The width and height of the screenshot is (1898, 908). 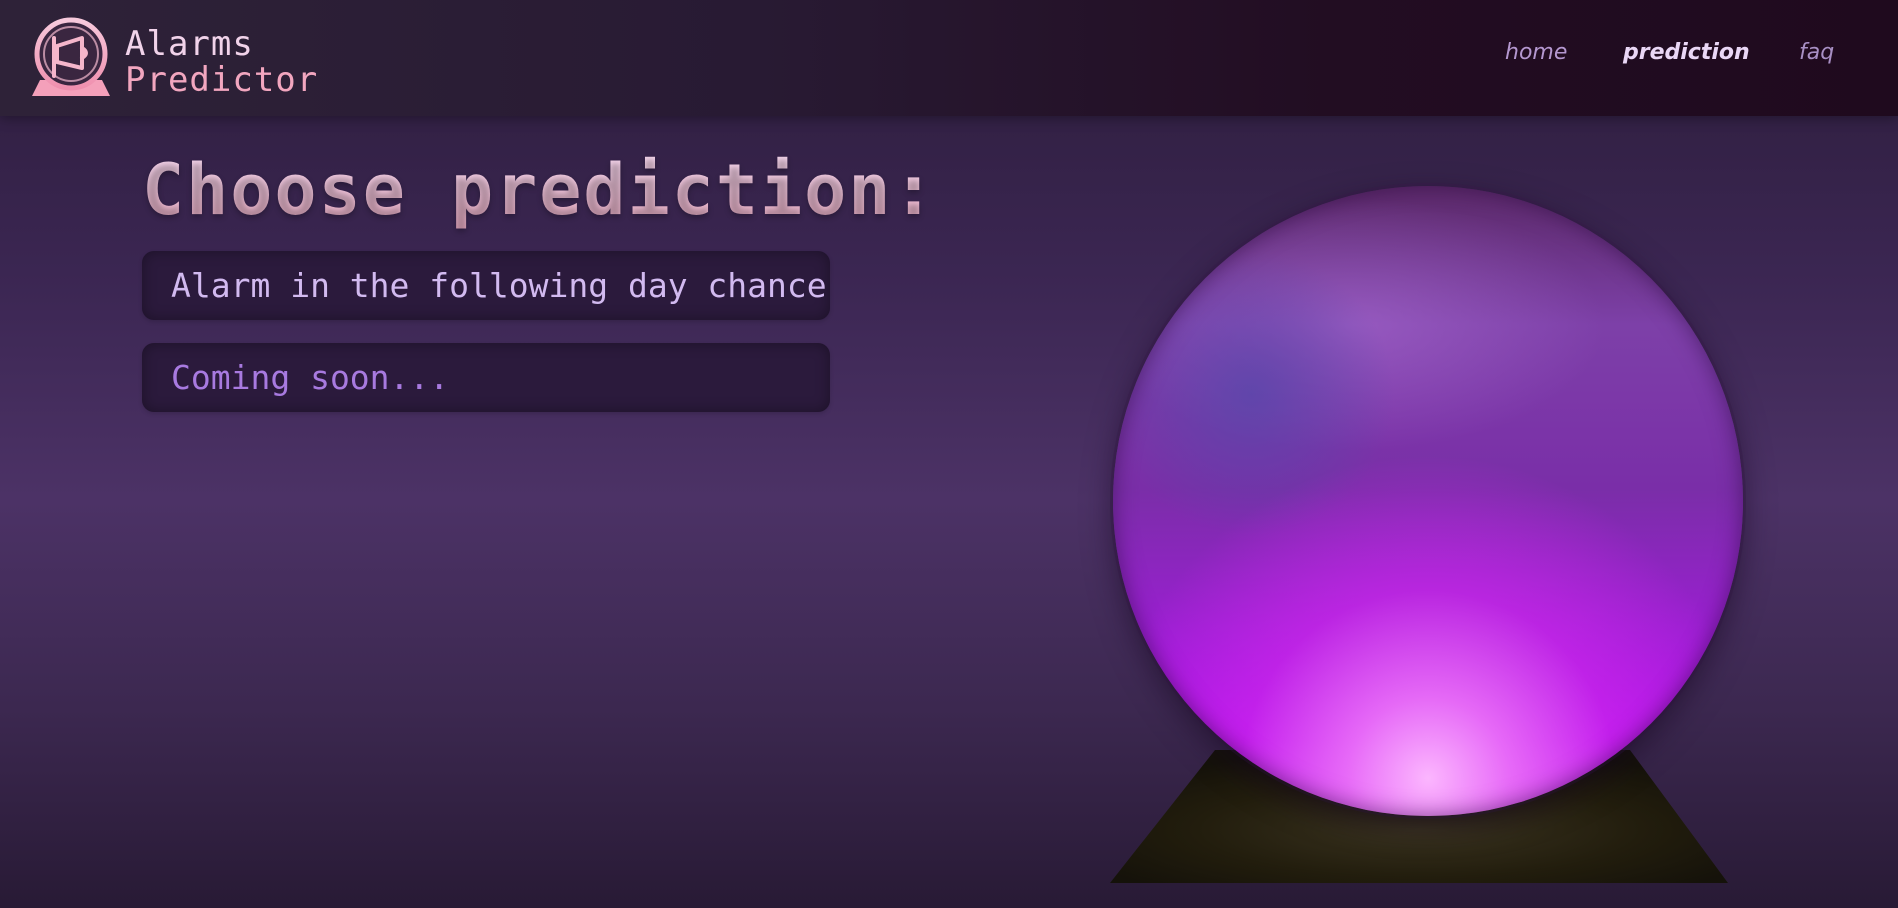 What do you see at coordinates (189, 44) in the screenshot?
I see `brand-line-1: Alarms` at bounding box center [189, 44].